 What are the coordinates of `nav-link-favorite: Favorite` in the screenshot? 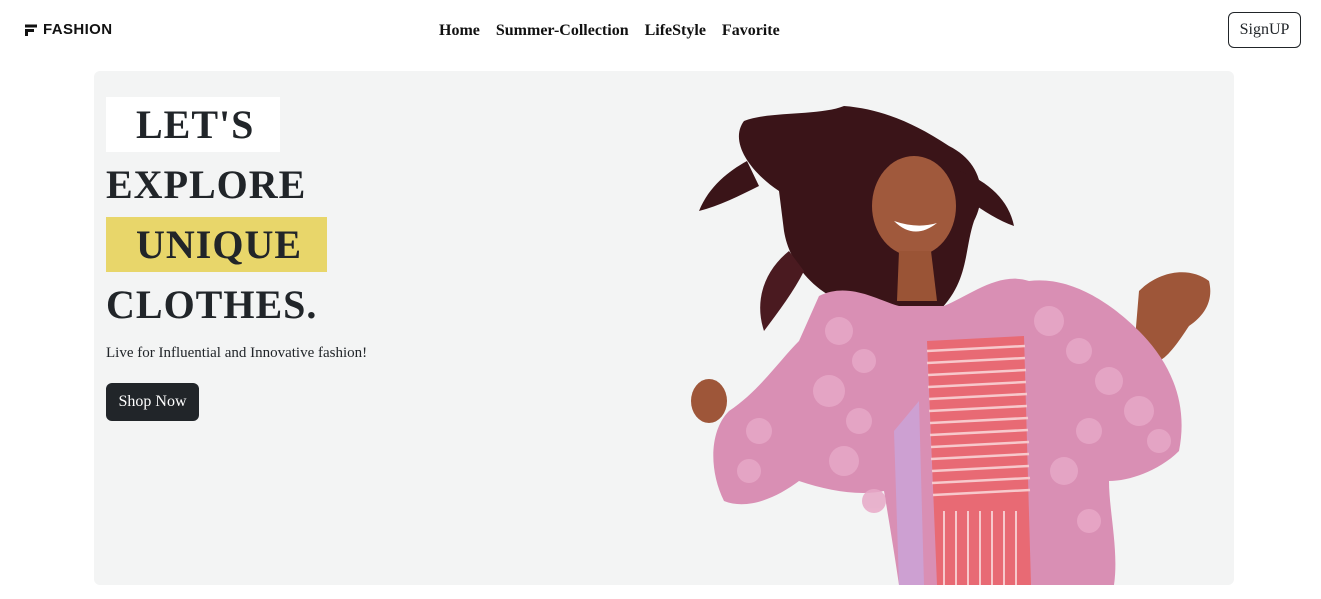 It's located at (751, 31).